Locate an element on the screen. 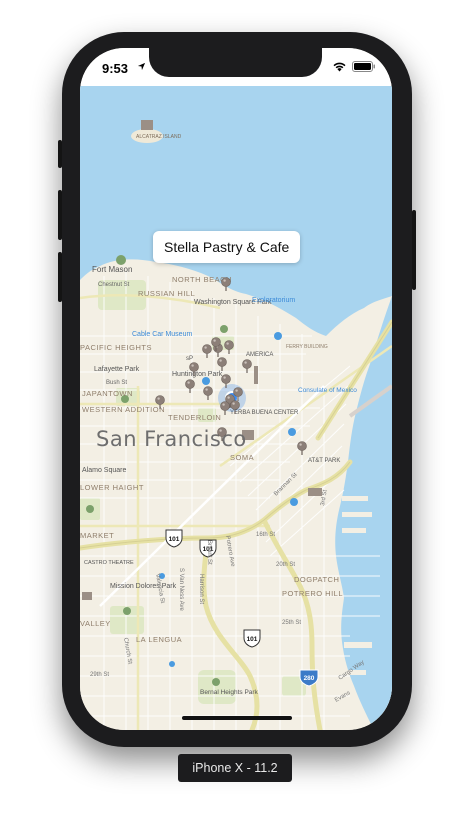 The width and height of the screenshot is (472, 822). power-button is located at coordinates (414, 250).